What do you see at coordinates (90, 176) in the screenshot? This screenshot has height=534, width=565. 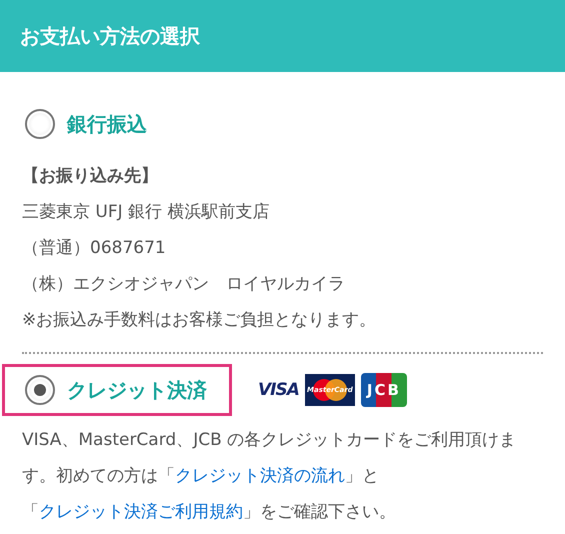 I see `info-heading: 【お振り込み先】` at bounding box center [90, 176].